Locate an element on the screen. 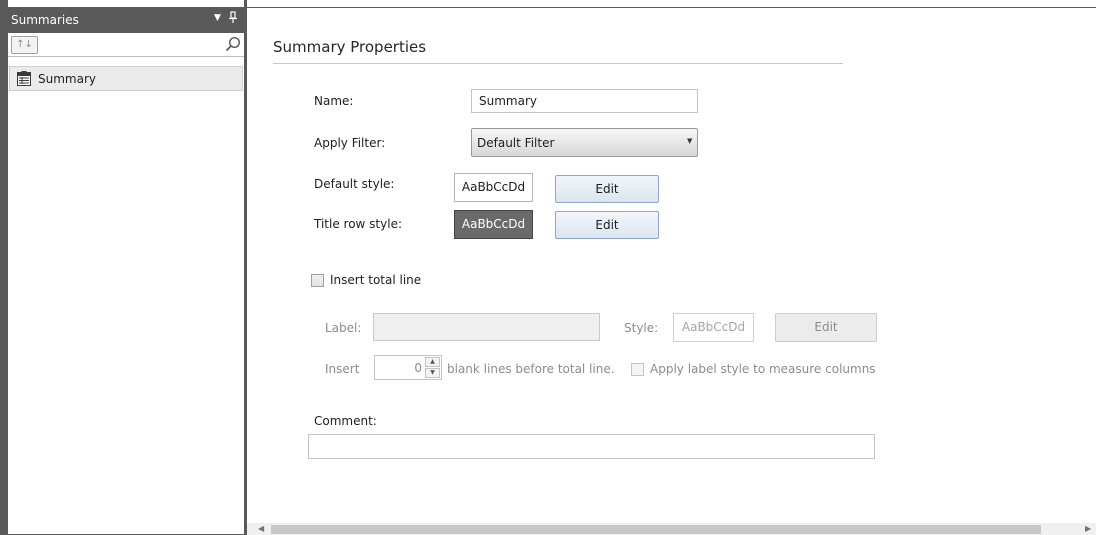 The image size is (1096, 535). dropdown-arrow-icon: ▼ is located at coordinates (217, 18).